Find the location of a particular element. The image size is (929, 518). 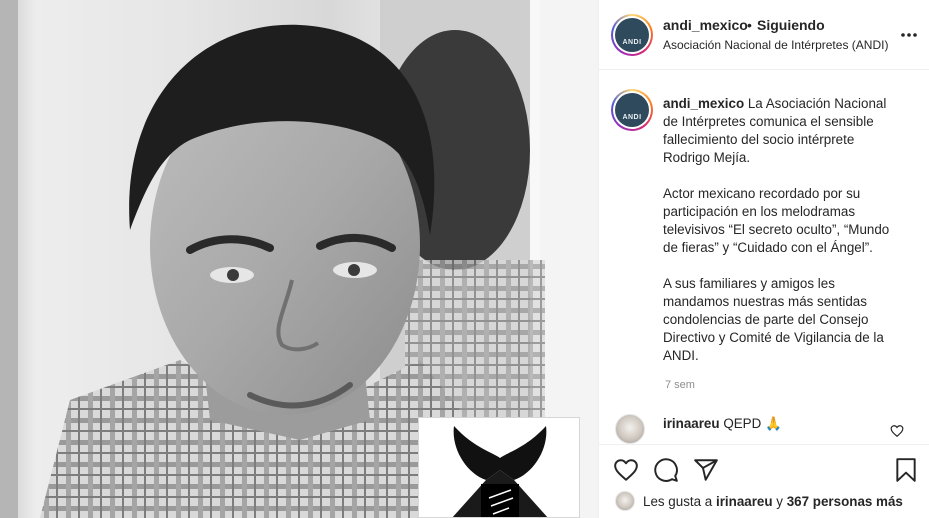

more-options-icon is located at coordinates (909, 35).